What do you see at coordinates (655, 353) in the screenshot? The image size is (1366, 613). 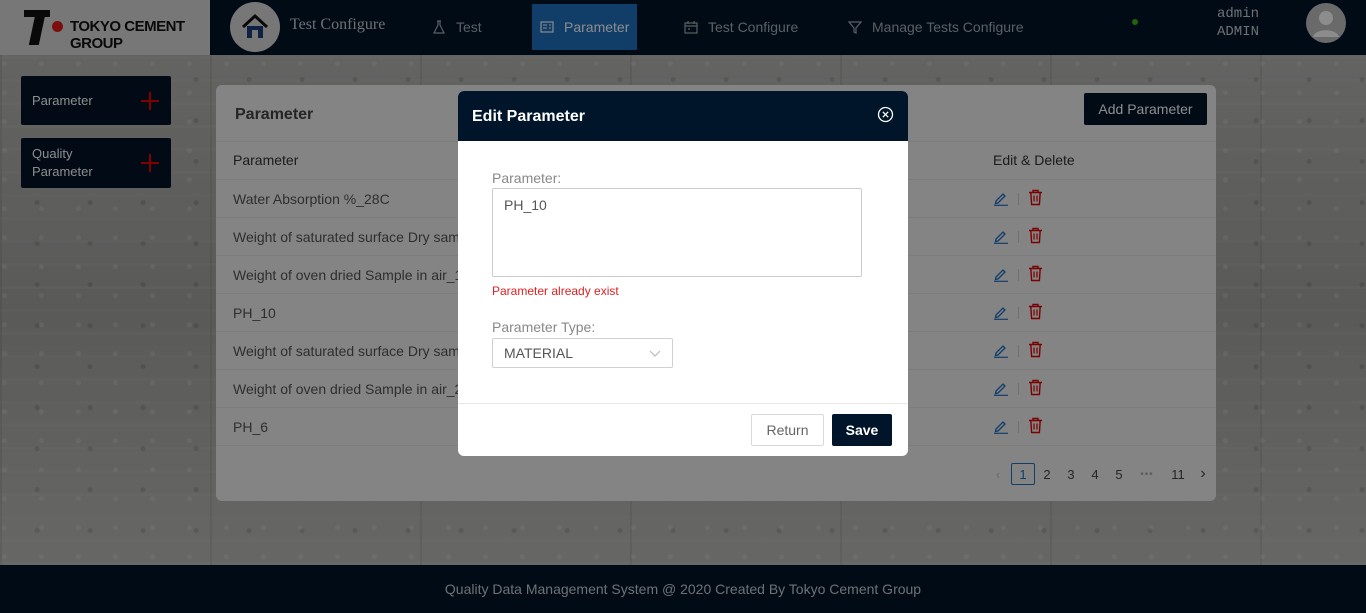 I see `chevron-down-icon` at bounding box center [655, 353].